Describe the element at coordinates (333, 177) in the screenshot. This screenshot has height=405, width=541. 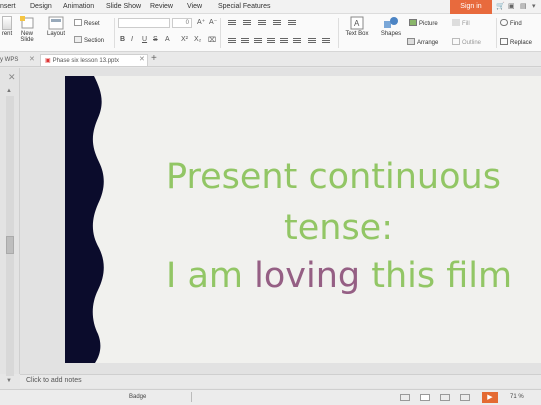
I see `slide-title-line-1: Present continuous` at that location.